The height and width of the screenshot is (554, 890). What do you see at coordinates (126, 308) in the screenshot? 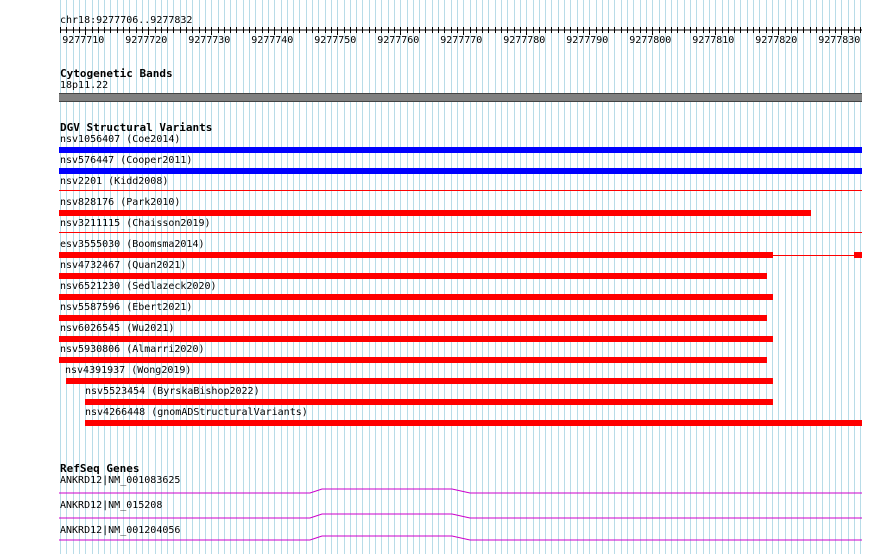
I see `variant-label: nsv5587596 (Ebert2021)` at bounding box center [126, 308].